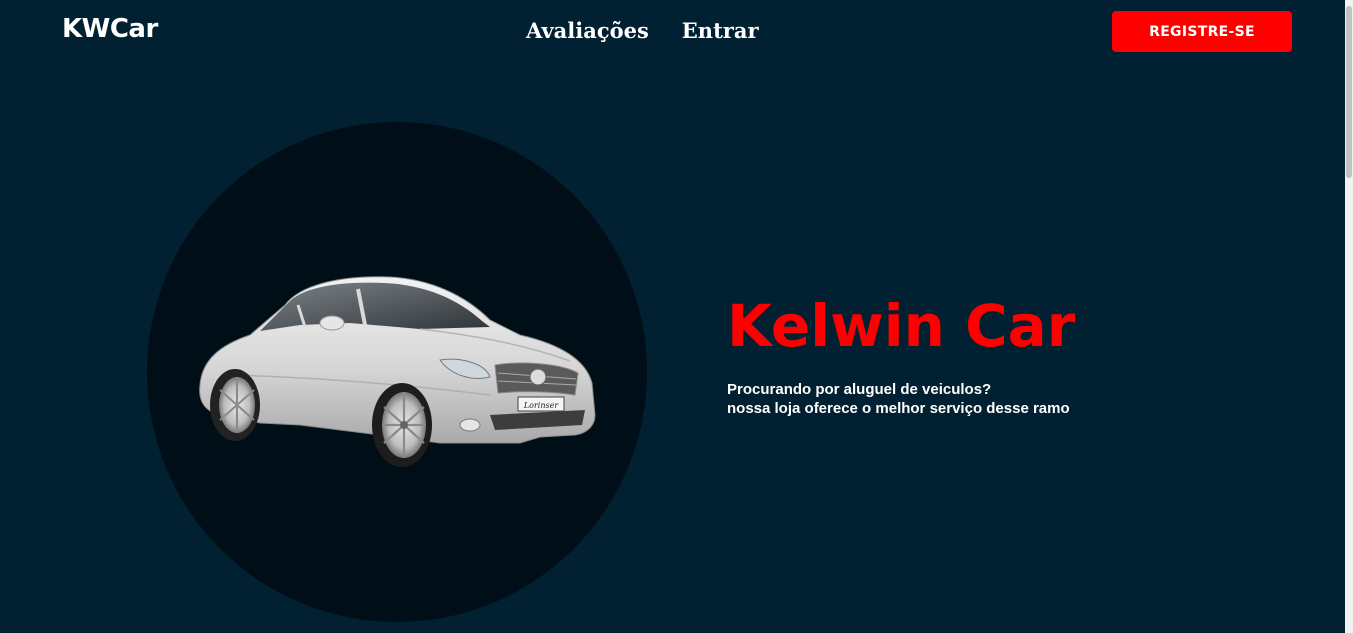 This screenshot has width=1353, height=633. Describe the element at coordinates (110, 29) in the screenshot. I see `logo: KWCar` at that location.